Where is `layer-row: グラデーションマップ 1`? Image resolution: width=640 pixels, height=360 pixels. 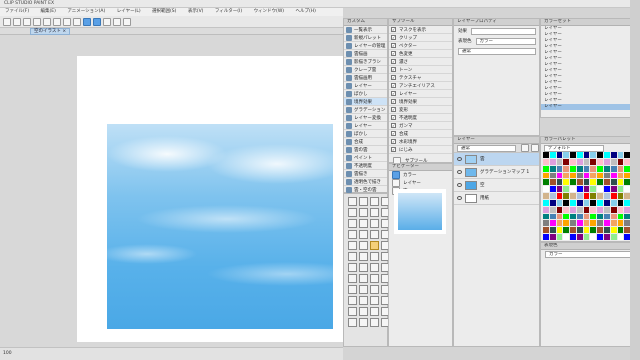
layer-row: グラデーションマップ 1 is located at coordinates (496, 172).